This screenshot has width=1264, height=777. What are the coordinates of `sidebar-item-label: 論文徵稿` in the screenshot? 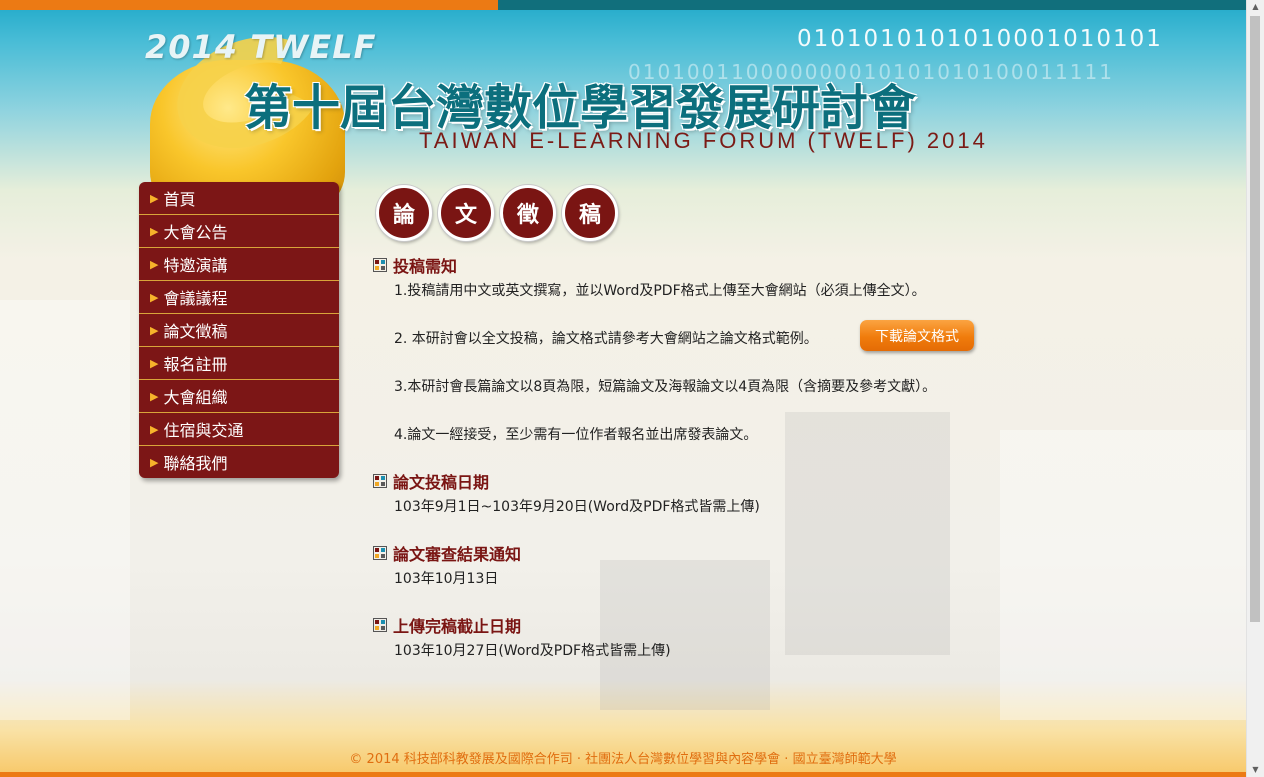 It's located at (195, 331).